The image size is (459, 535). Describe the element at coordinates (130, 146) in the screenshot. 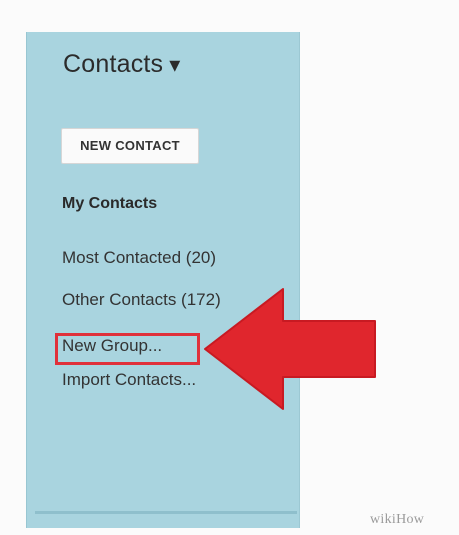

I see `new-contact-button: NEW CONTACT` at that location.